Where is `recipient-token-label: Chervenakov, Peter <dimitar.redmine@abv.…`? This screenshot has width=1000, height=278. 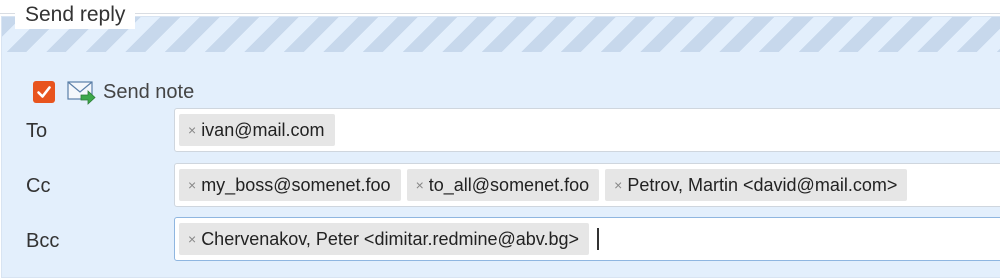 recipient-token-label: Chervenakov, Peter <dimitar.redmine@abv.… is located at coordinates (390, 239).